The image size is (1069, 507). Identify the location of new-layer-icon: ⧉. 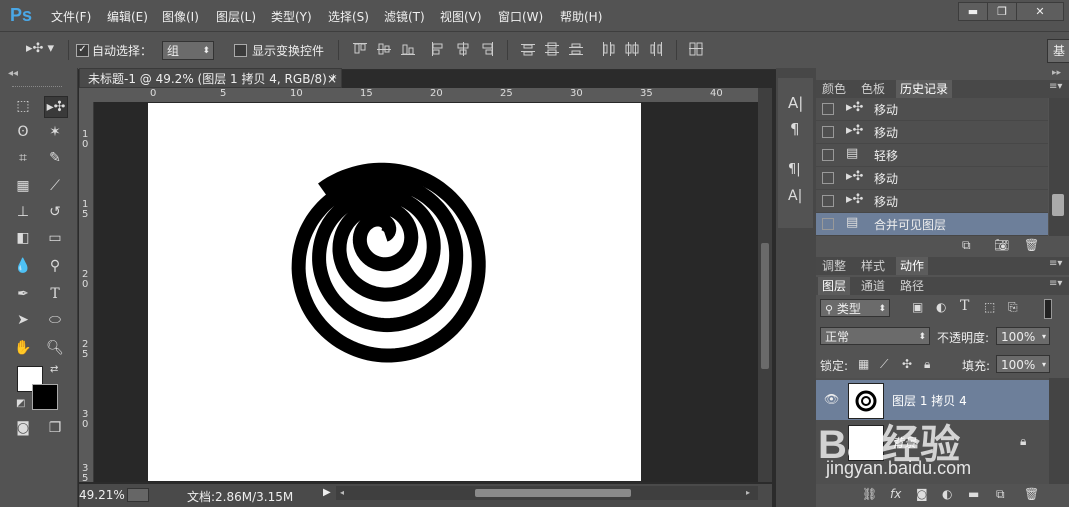
(1000, 494).